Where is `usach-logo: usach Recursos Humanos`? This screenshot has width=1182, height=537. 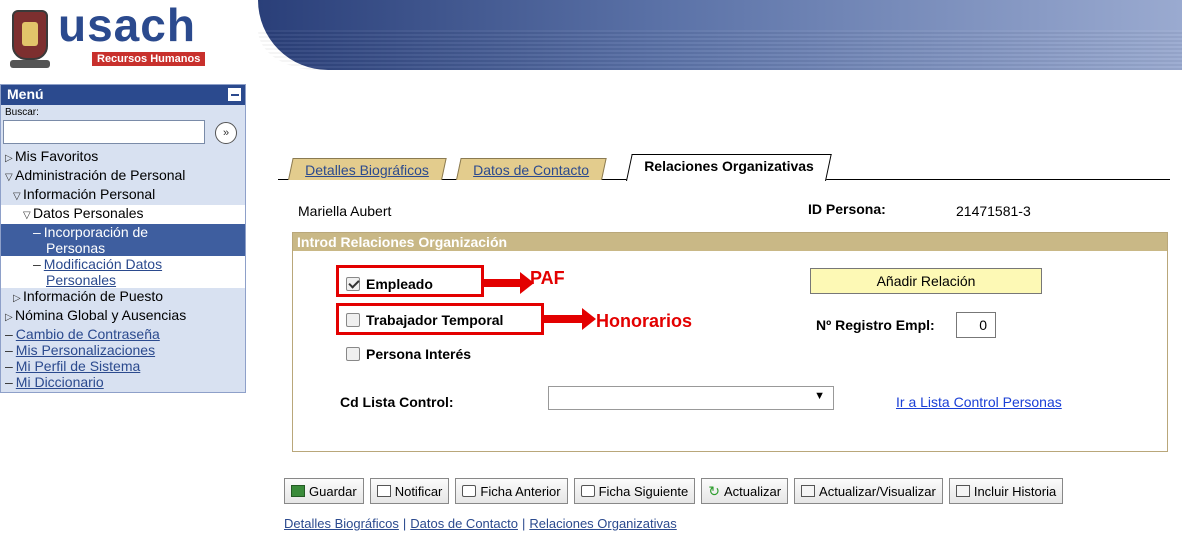 usach-logo: usach Recursos Humanos is located at coordinates (123, 38).